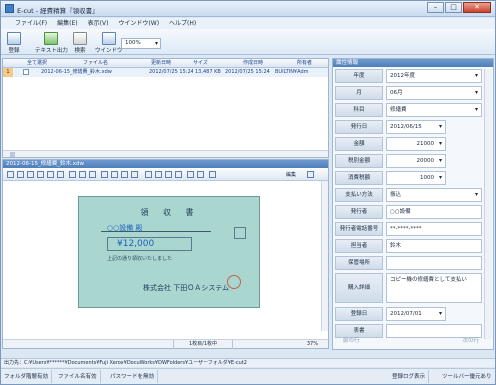  I want to click on receipt-note: 上記の通り領収いたしました, so click(140, 259).